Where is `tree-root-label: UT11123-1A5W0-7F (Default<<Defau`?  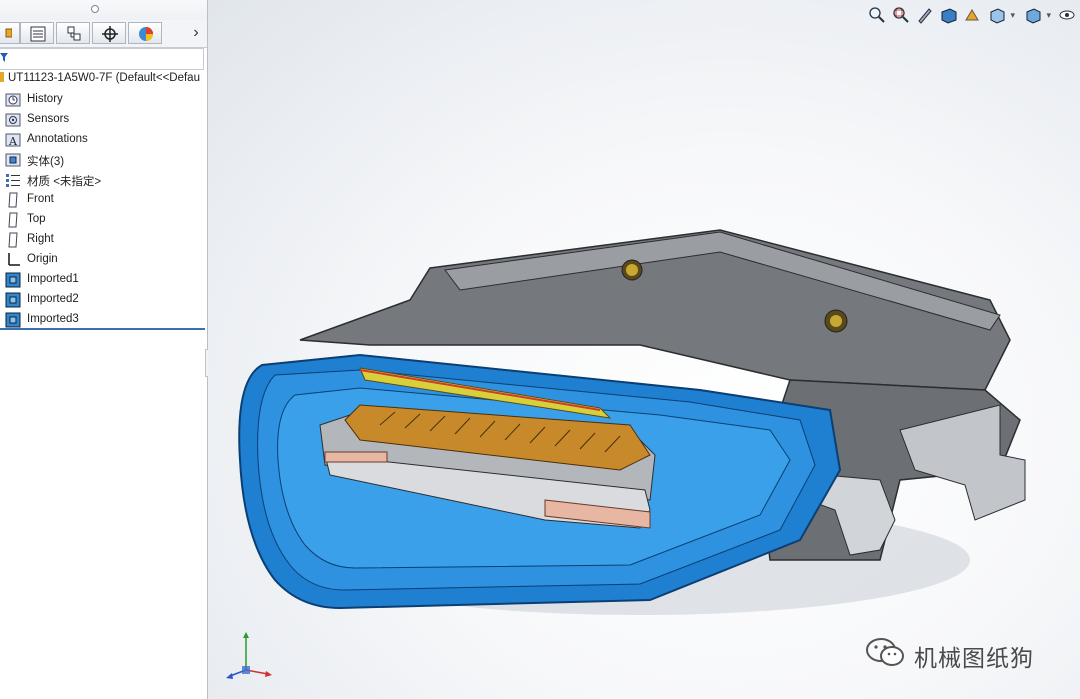 tree-root-label: UT11123-1A5W0-7F (Default<<Defau is located at coordinates (104, 78).